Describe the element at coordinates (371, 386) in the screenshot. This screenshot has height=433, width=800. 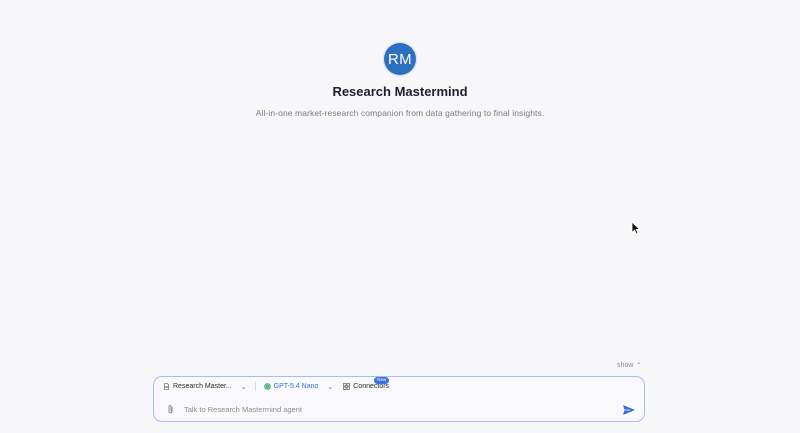
I see `connectors-label: Connectors` at that location.